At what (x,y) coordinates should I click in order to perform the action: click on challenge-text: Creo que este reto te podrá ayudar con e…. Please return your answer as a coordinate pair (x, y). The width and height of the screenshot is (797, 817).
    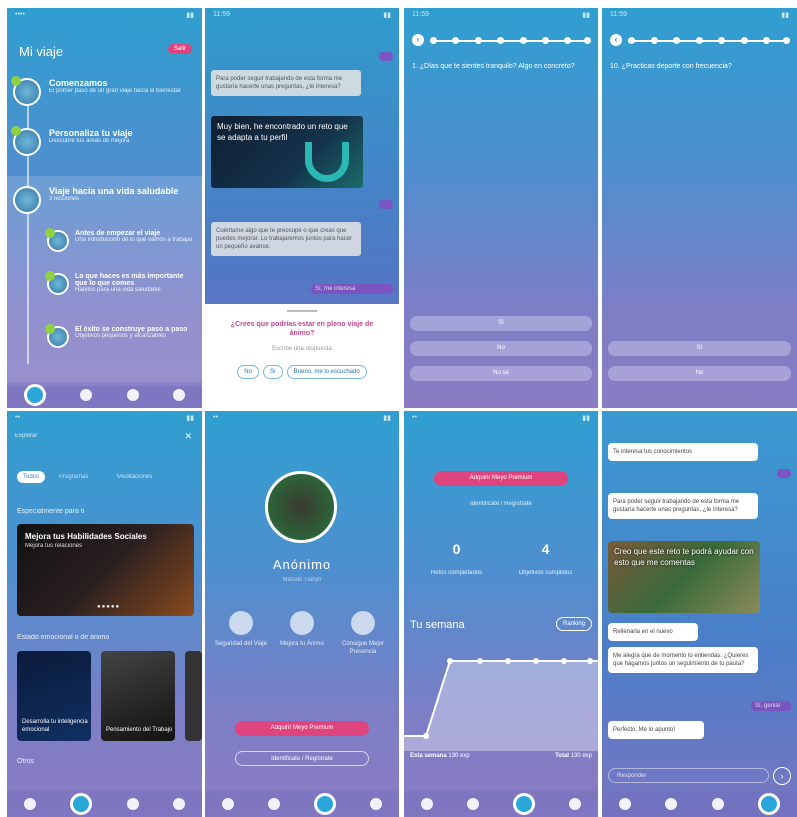
    Looking at the image, I should click on (684, 557).